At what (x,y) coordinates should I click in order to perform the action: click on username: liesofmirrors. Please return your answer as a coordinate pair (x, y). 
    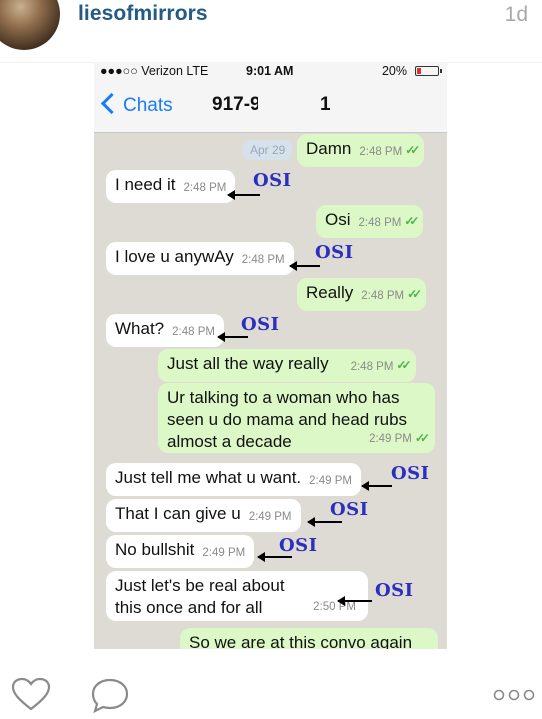
    Looking at the image, I should click on (143, 14).